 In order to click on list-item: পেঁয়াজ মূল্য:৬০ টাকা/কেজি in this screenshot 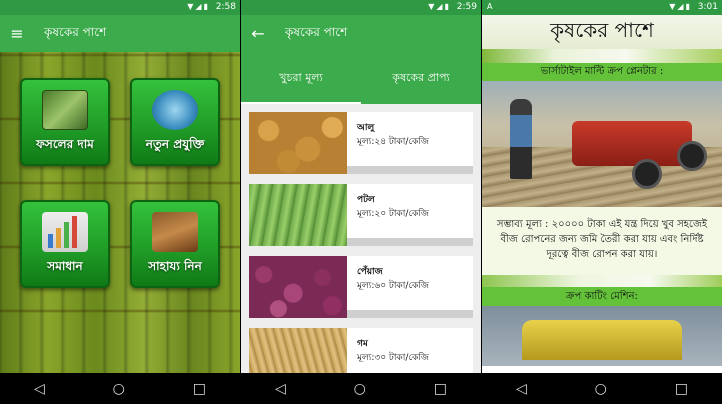, I will do `click(361, 287)`.